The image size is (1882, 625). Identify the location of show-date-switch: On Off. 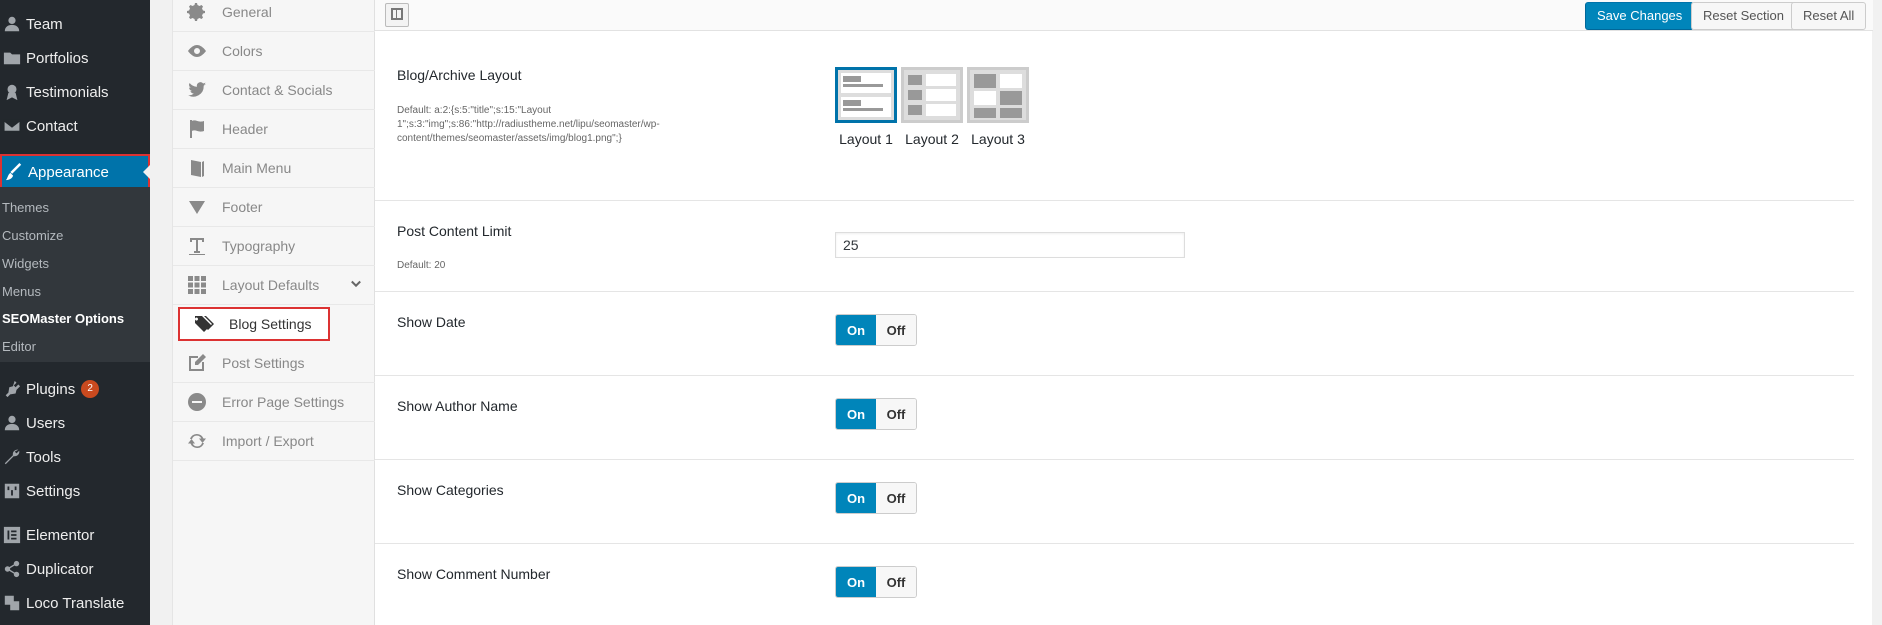
(876, 330).